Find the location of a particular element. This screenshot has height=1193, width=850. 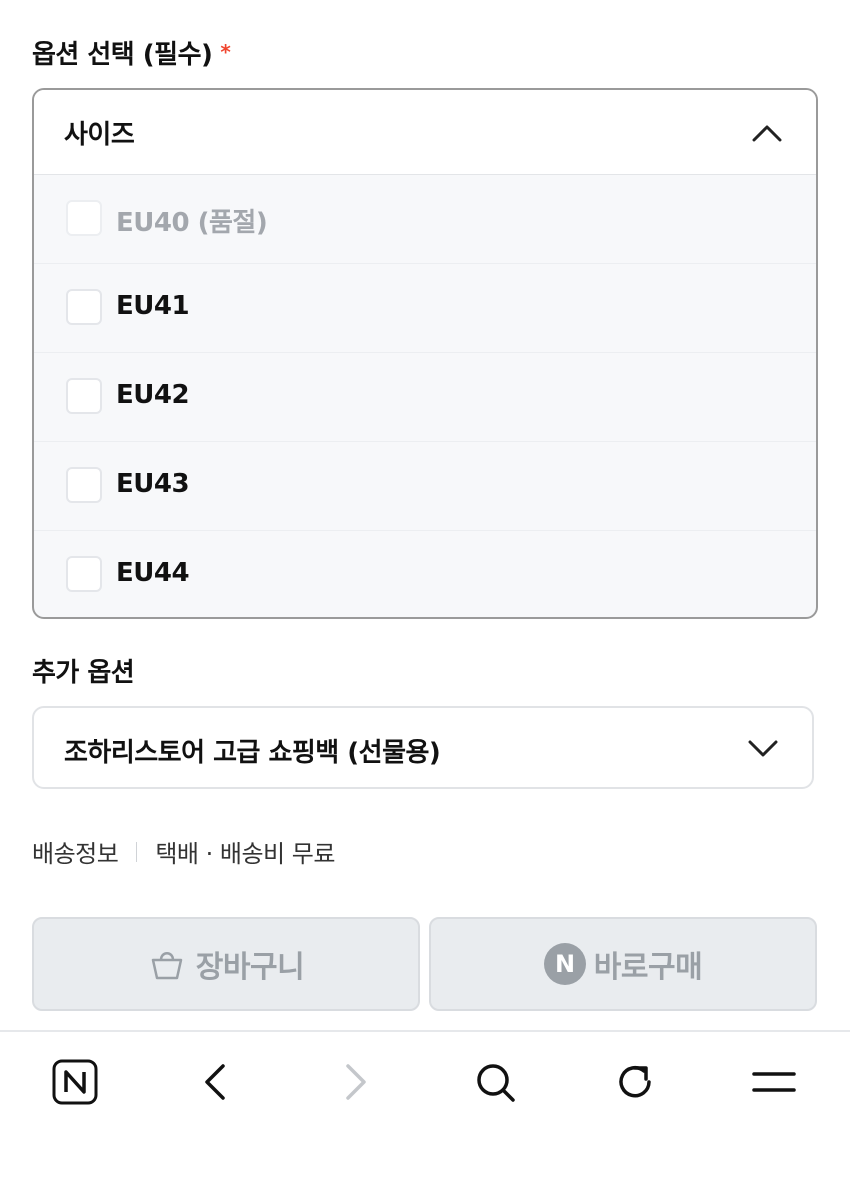

back-button is located at coordinates (215, 1082).